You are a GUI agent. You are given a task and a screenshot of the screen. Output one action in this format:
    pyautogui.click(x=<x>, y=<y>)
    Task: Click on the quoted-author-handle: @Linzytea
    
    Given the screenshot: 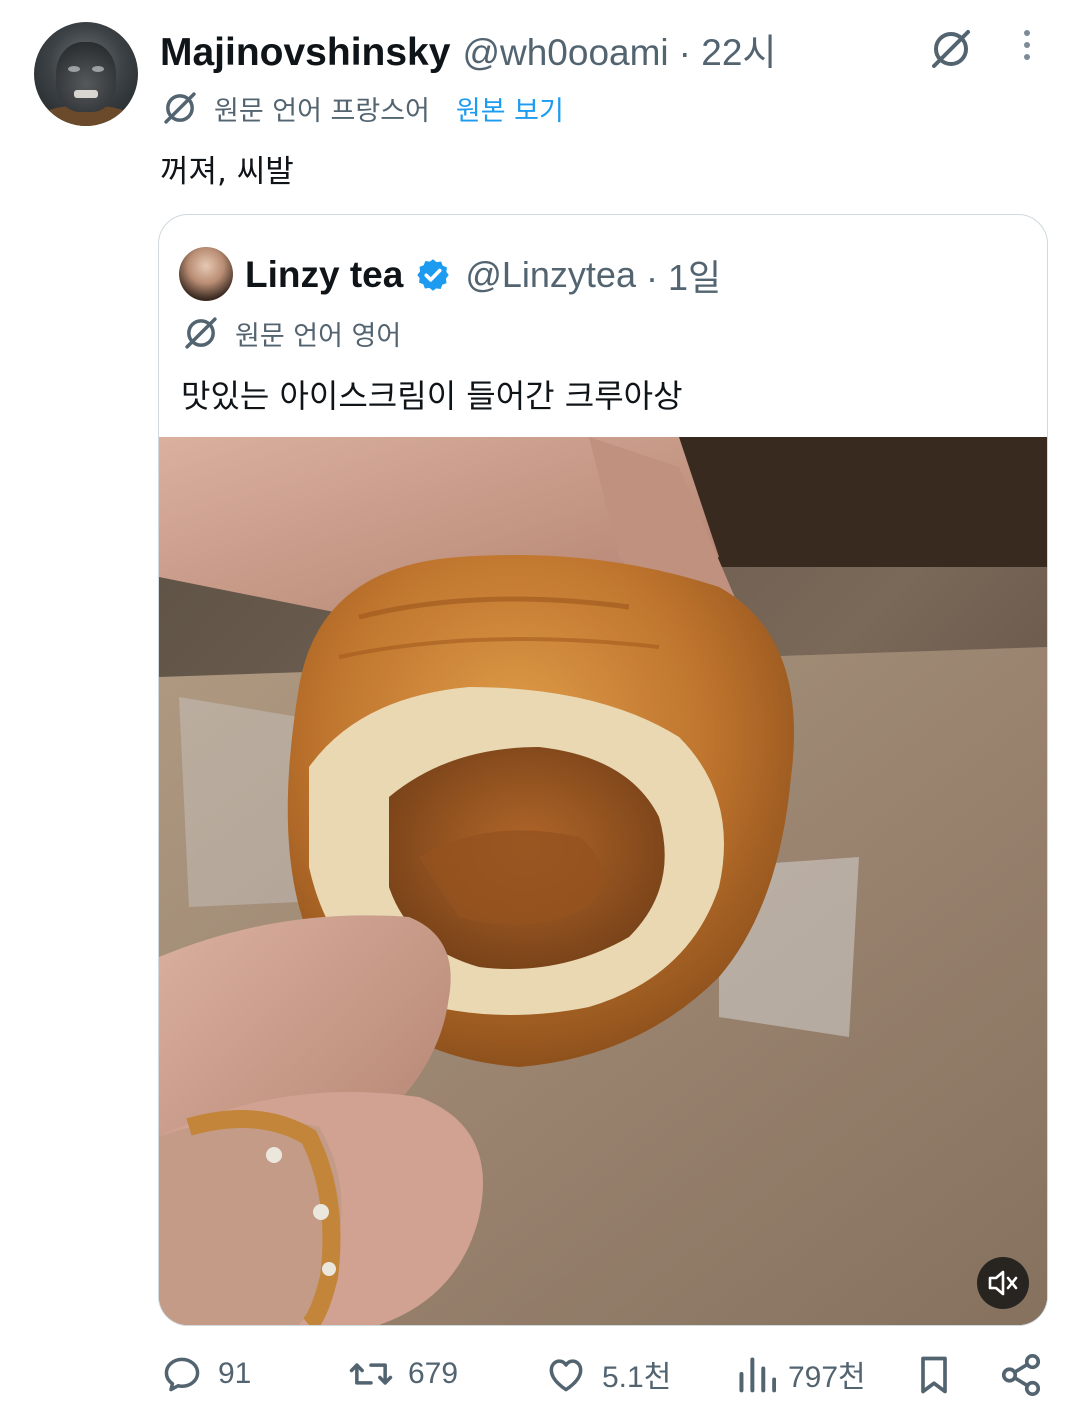 What is the action you would take?
    pyautogui.click(x=550, y=275)
    